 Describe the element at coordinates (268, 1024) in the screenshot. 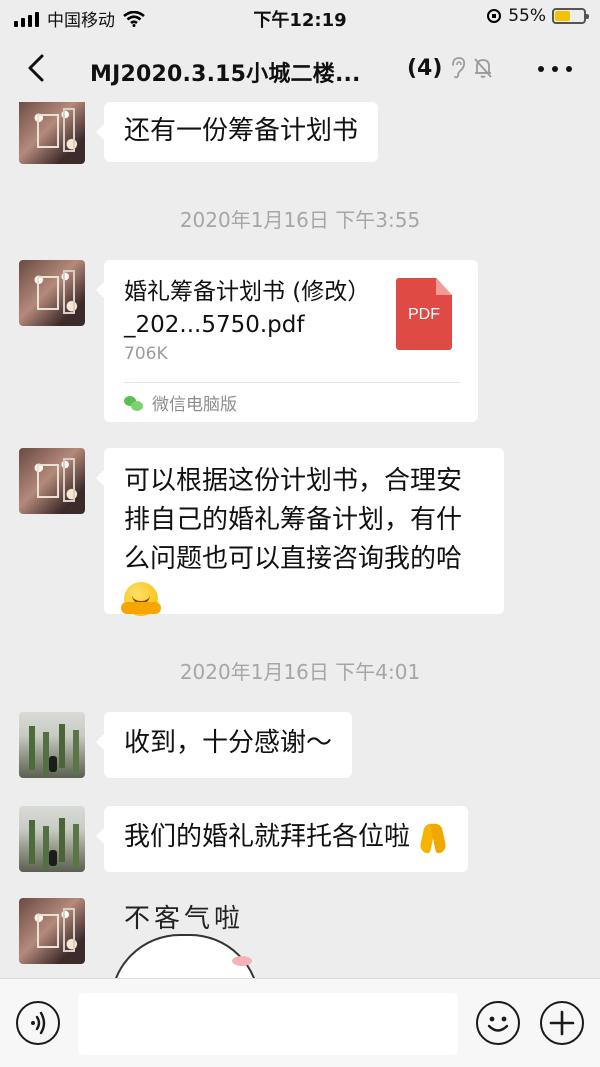

I see `message-input` at that location.